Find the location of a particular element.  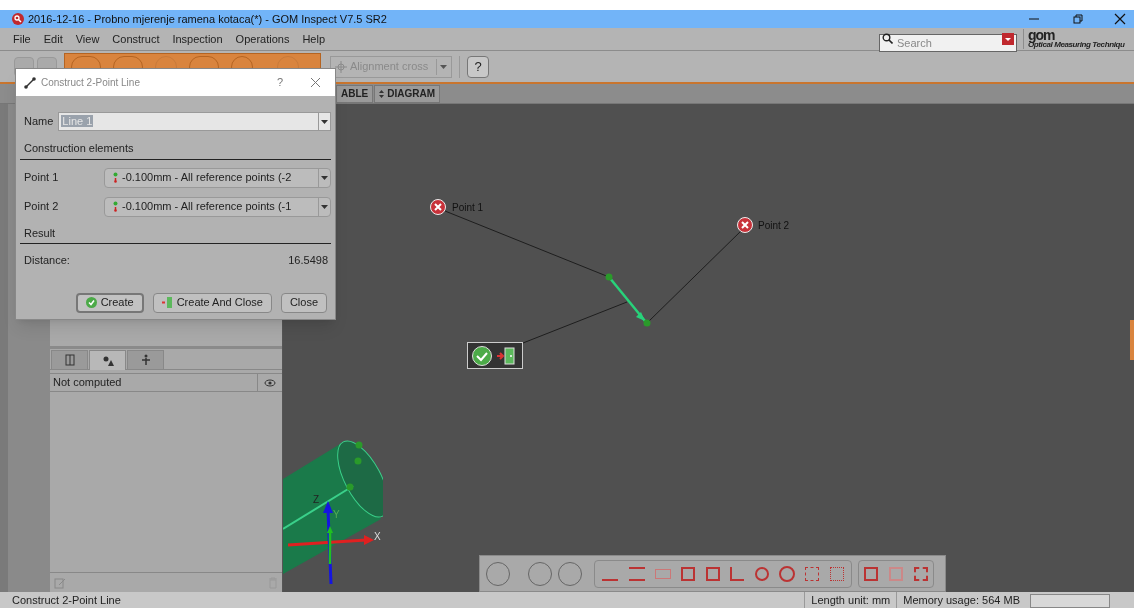

field-label: Point 2 is located at coordinates (42, 207).